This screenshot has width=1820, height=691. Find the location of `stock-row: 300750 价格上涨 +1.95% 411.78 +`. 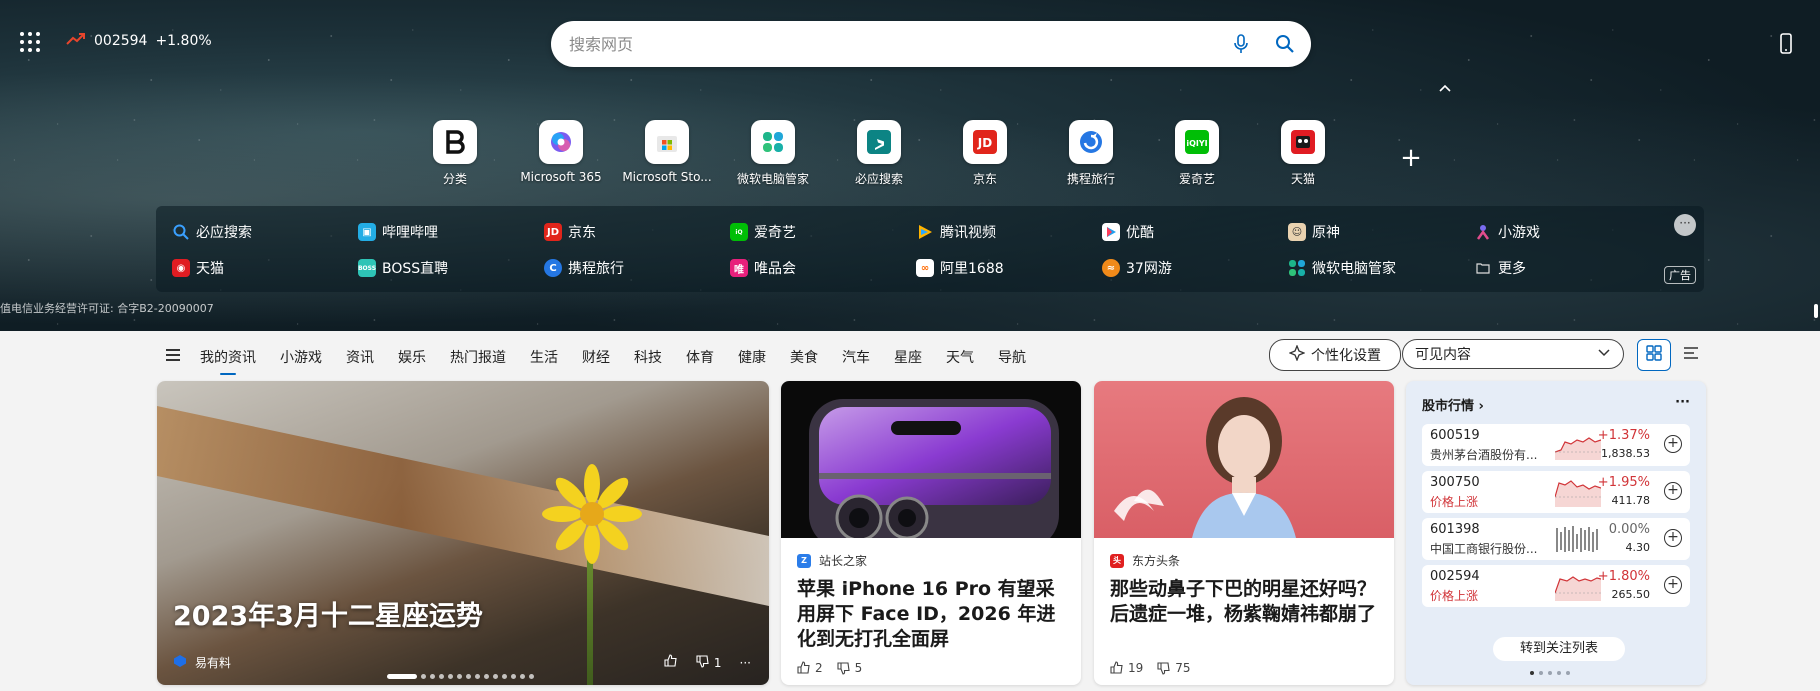

stock-row: 300750 价格上涨 +1.95% 411.78 + is located at coordinates (1556, 492).